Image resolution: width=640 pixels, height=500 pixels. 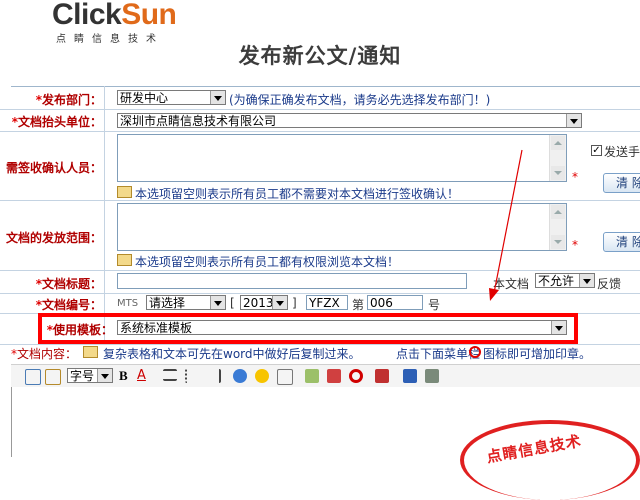 I want to click on header-unit-label: 文档抬头单位：, so click(x=59, y=122).